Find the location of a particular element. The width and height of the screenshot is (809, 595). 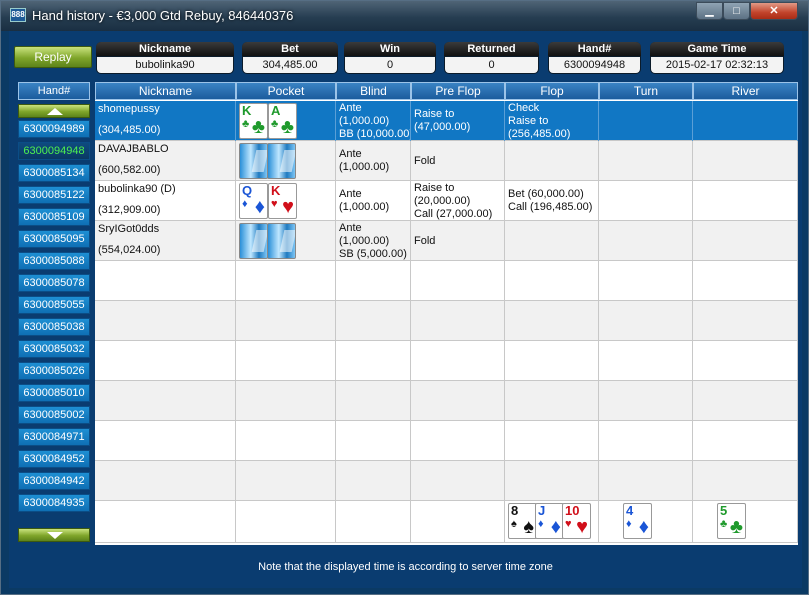

table-cell: shomepussy (304,485.00) is located at coordinates (165, 121).